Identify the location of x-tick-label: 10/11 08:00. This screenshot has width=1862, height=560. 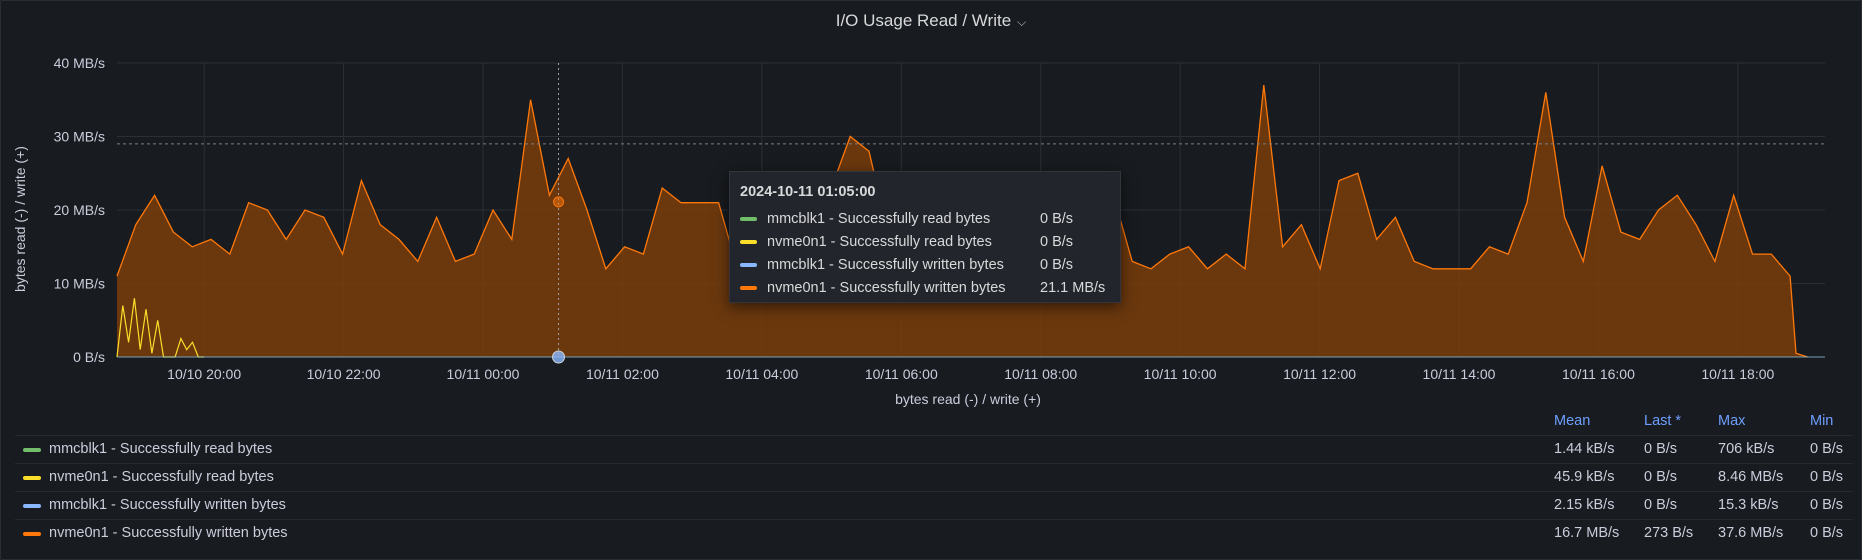
(1040, 374).